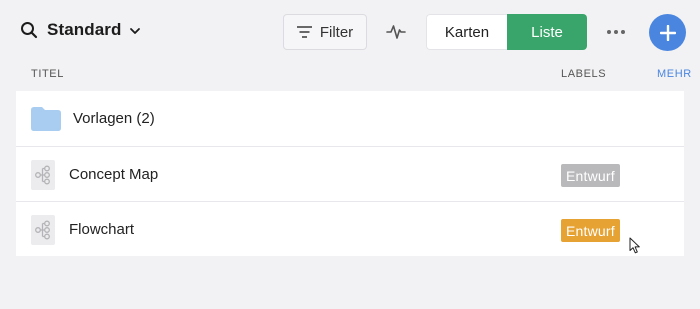 The width and height of the screenshot is (700, 309). What do you see at coordinates (102, 229) in the screenshot?
I see `list-item-title: Flowchart` at bounding box center [102, 229].